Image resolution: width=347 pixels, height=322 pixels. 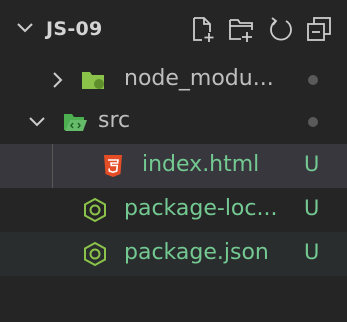 I want to click on tree-item-index-html: index.html U, so click(x=173, y=166).